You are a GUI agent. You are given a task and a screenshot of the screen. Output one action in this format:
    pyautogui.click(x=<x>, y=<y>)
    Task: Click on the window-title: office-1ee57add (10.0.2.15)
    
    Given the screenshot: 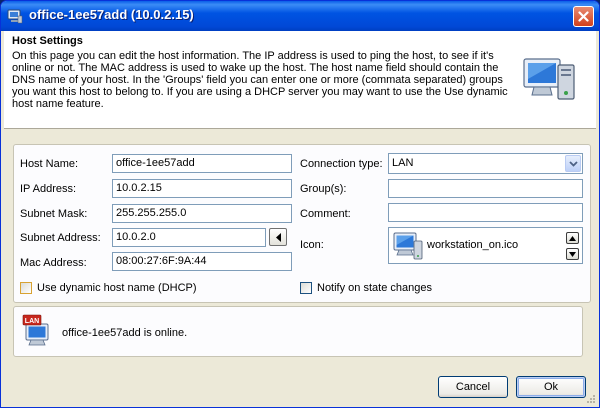 What is the action you would take?
    pyautogui.click(x=111, y=14)
    